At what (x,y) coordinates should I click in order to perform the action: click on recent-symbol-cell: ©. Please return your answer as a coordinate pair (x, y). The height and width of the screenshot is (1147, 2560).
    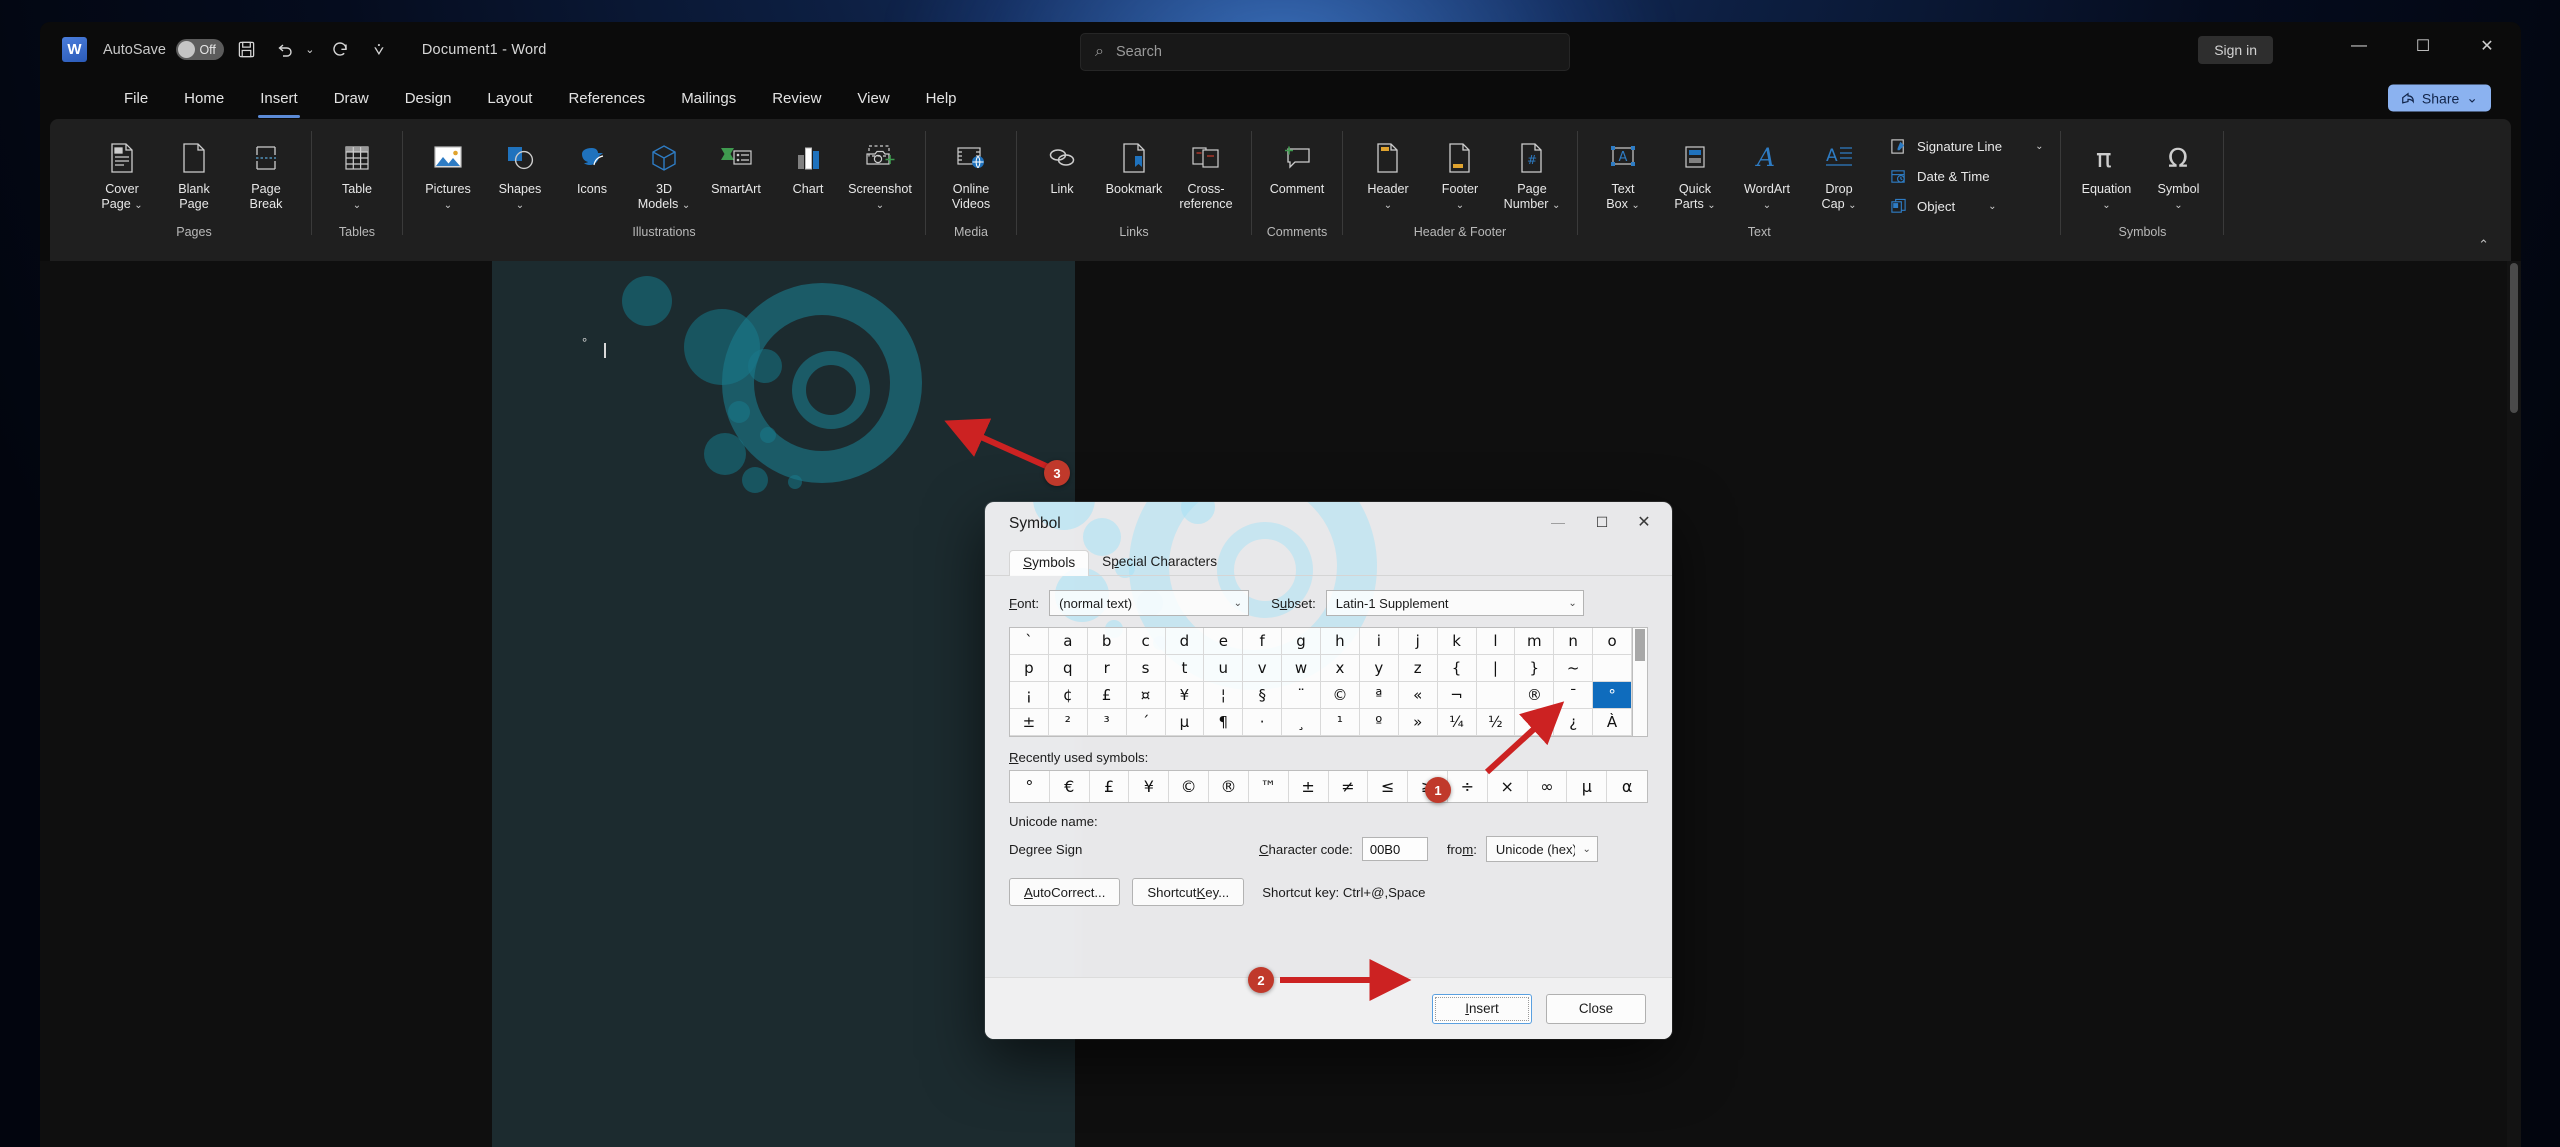
    Looking at the image, I should click on (1189, 786).